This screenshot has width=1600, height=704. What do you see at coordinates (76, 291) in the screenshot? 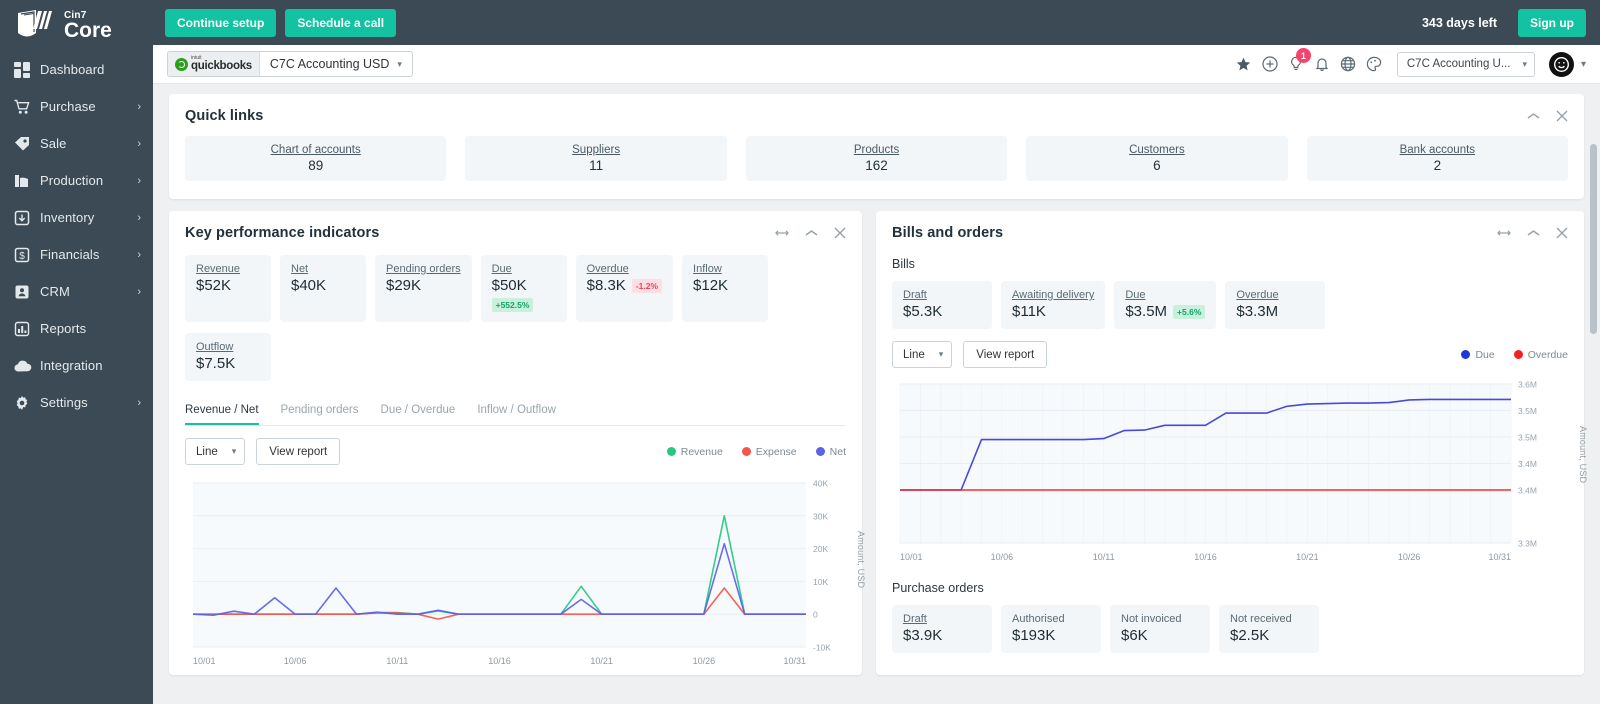
I see `sidebar-item-crm: CRM ›` at bounding box center [76, 291].